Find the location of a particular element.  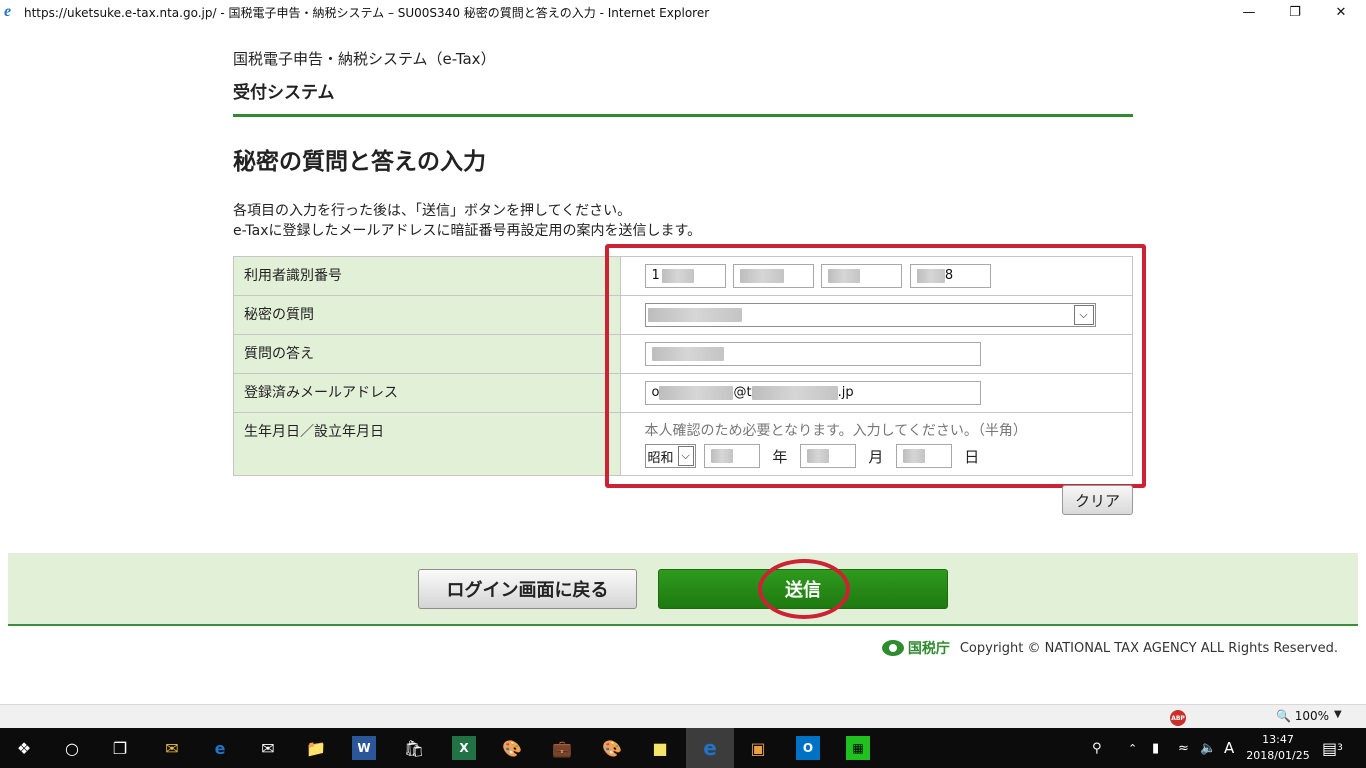

ime-indicator: A is located at coordinates (1229, 748).